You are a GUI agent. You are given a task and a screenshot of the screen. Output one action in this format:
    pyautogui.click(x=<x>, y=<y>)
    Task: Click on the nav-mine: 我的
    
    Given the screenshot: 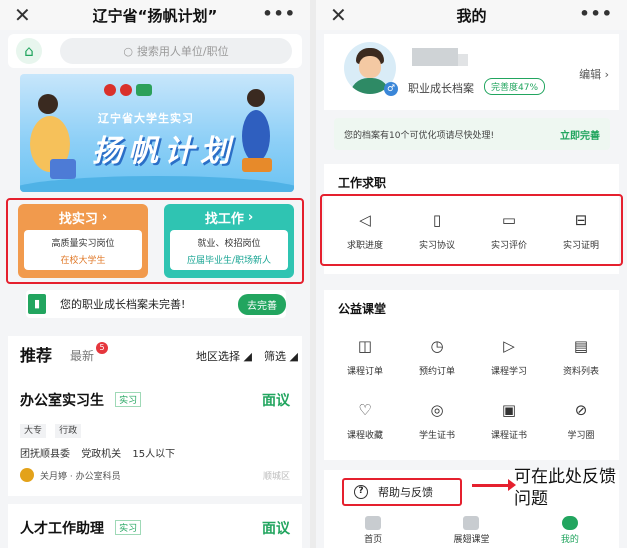 What is the action you would take?
    pyautogui.click(x=570, y=531)
    